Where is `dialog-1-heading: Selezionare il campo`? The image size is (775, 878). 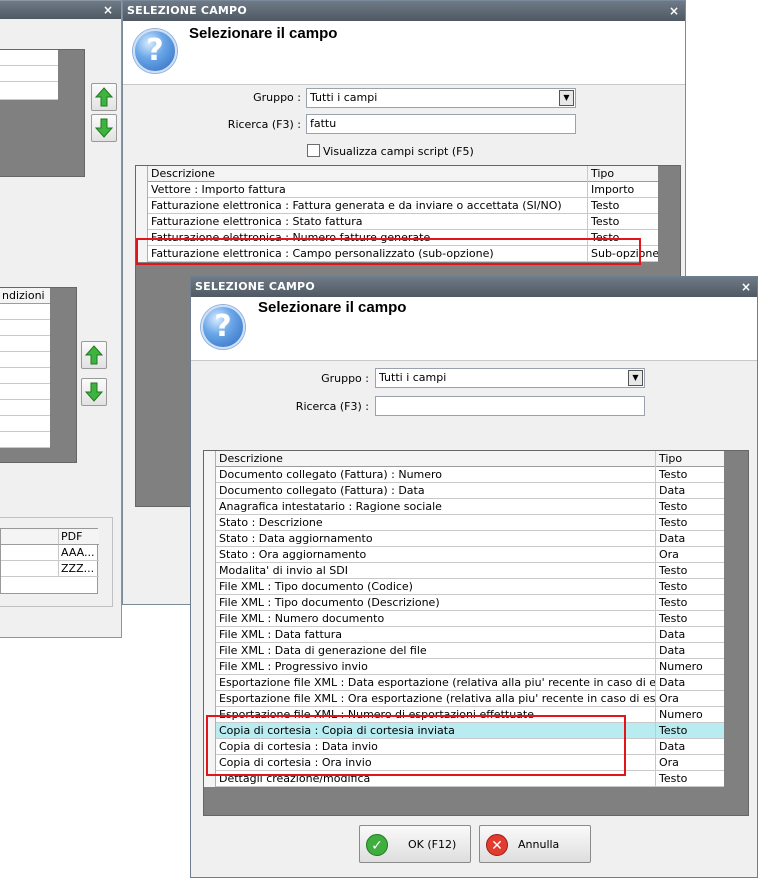 dialog-1-heading: Selezionare il campo is located at coordinates (263, 33).